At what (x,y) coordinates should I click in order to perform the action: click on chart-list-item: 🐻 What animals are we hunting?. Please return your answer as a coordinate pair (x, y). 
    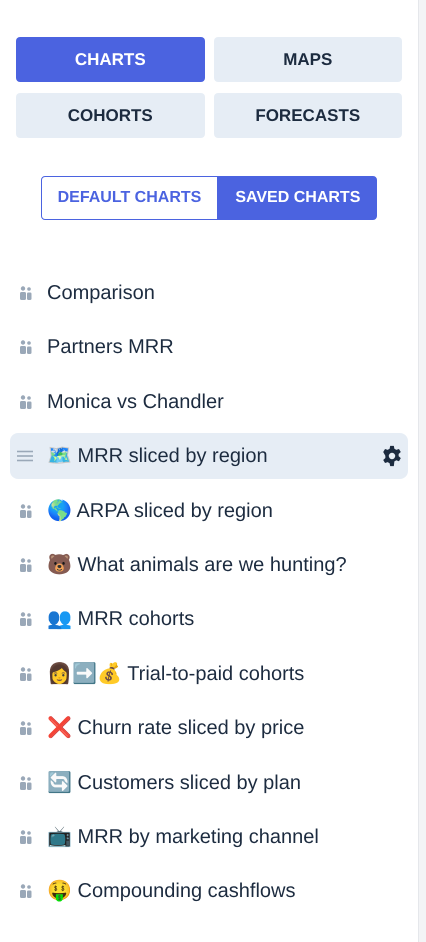
    Looking at the image, I should click on (209, 565).